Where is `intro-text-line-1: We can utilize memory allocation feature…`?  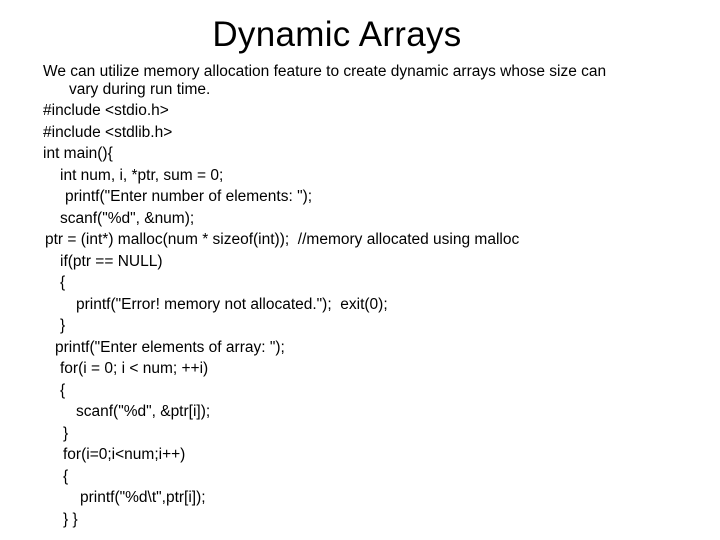
intro-text-line-1: We can utilize memory allocation feature… is located at coordinates (325, 71).